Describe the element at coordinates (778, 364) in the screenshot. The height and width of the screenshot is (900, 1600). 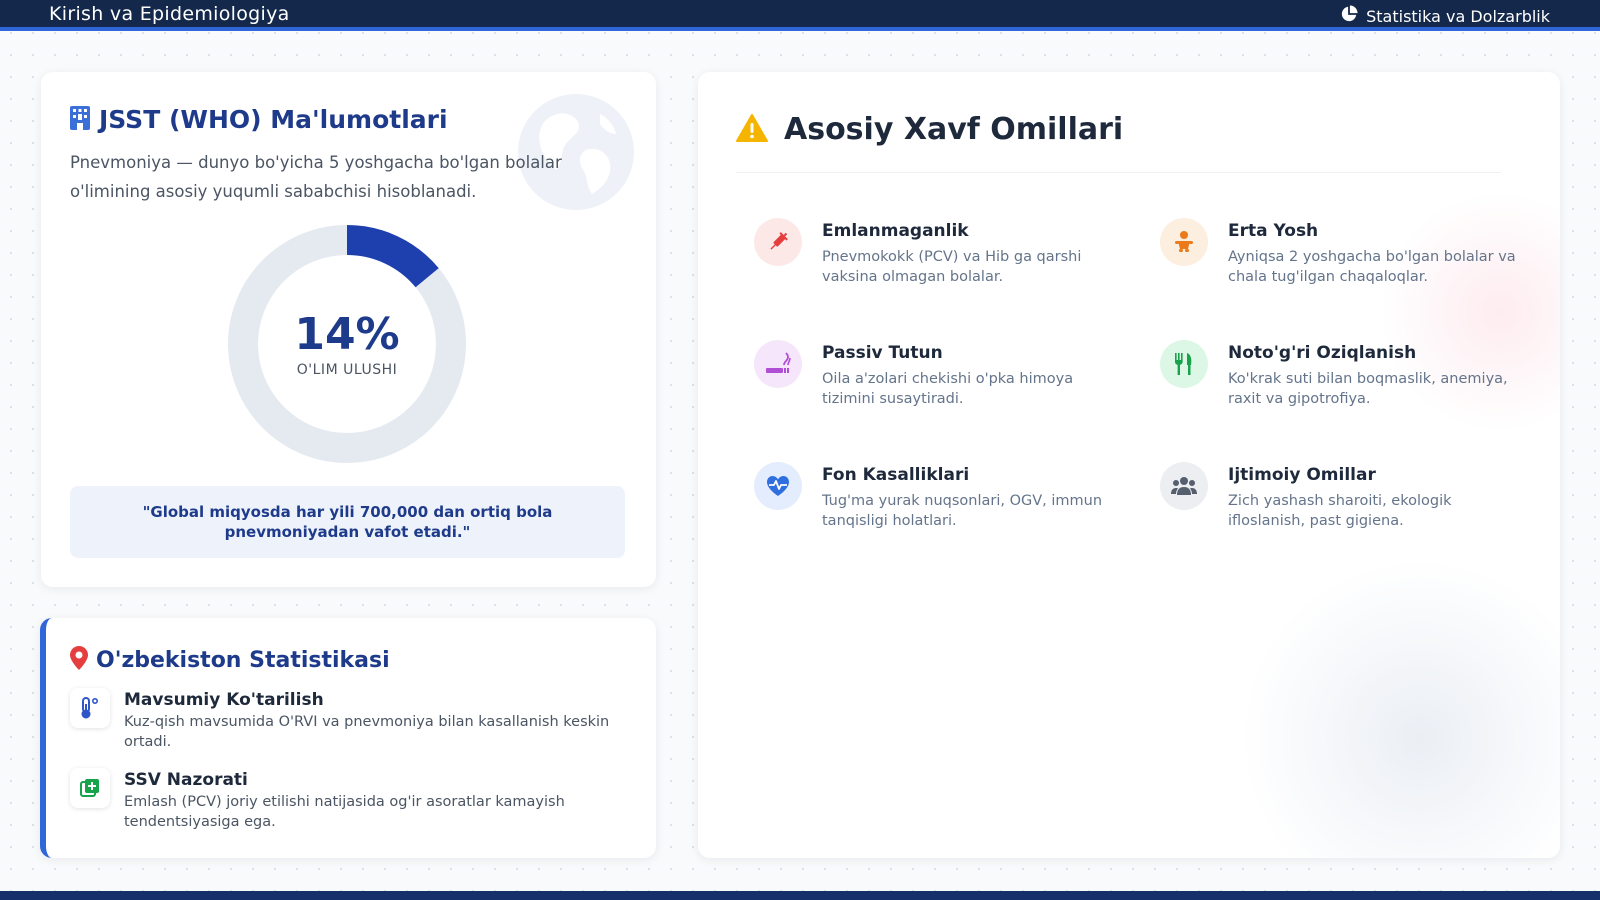
I see `smoking-icon` at that location.